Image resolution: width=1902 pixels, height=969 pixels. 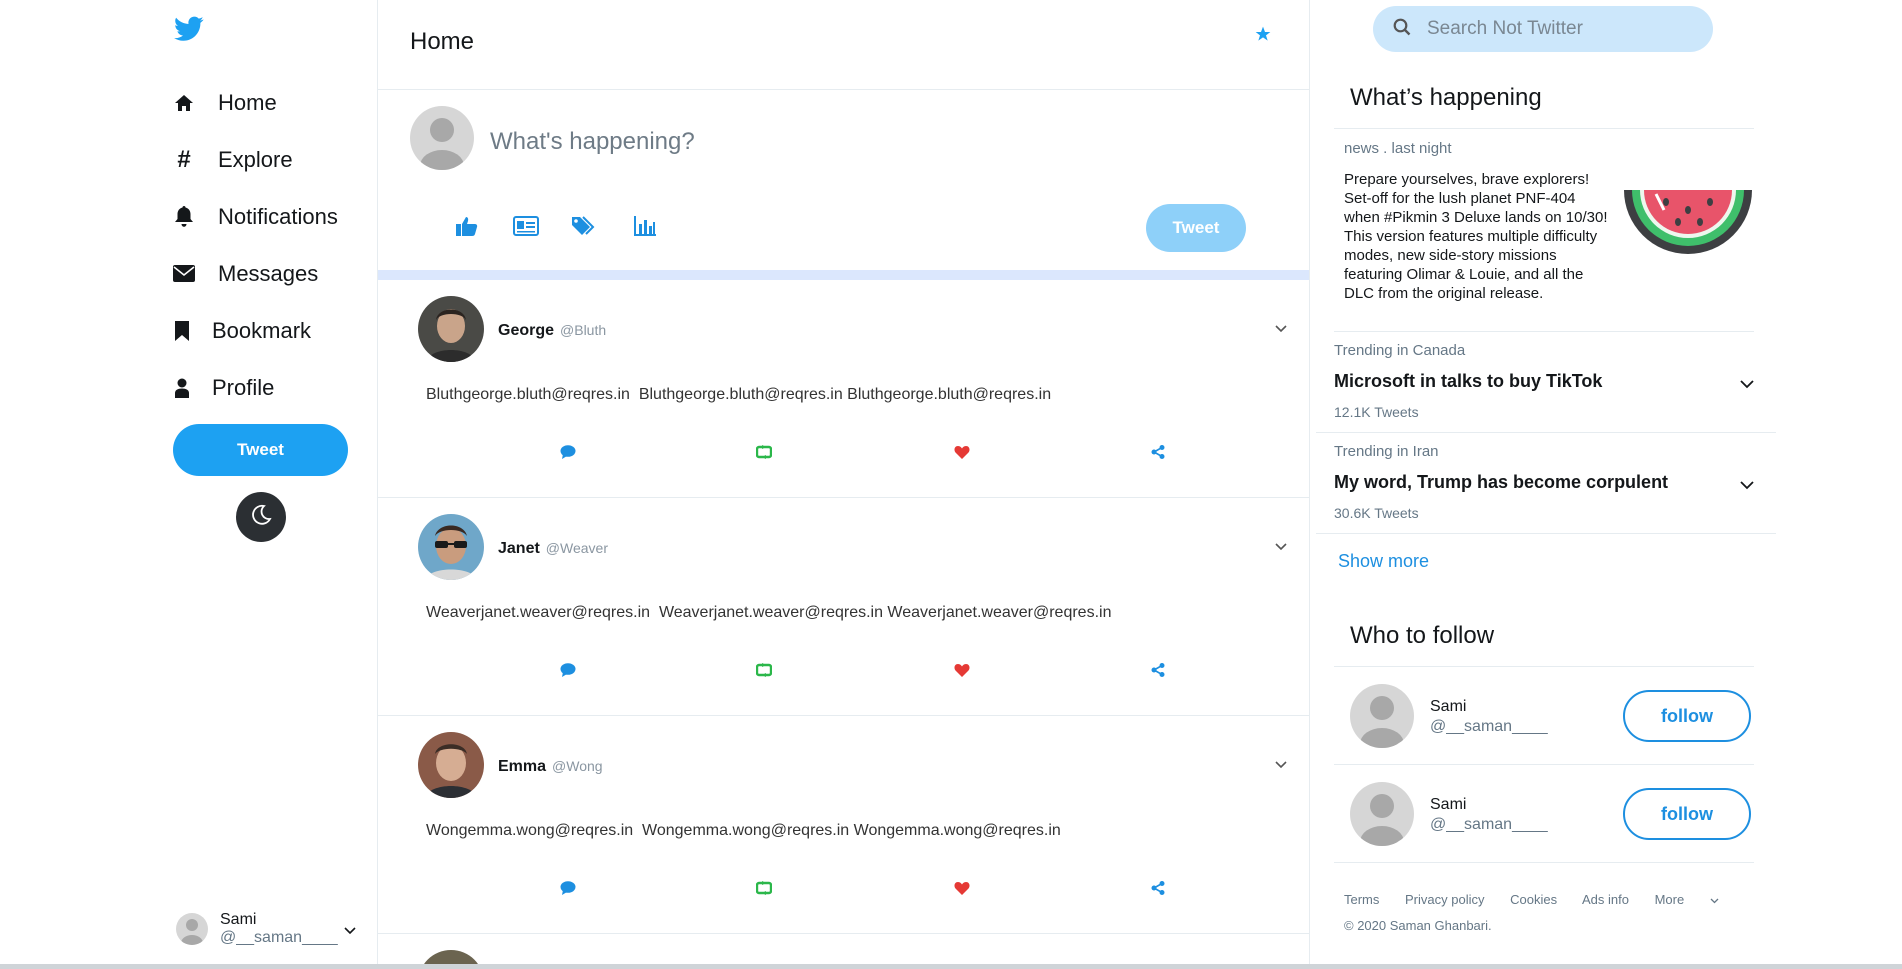 I want to click on star-icon, so click(x=1263, y=36).